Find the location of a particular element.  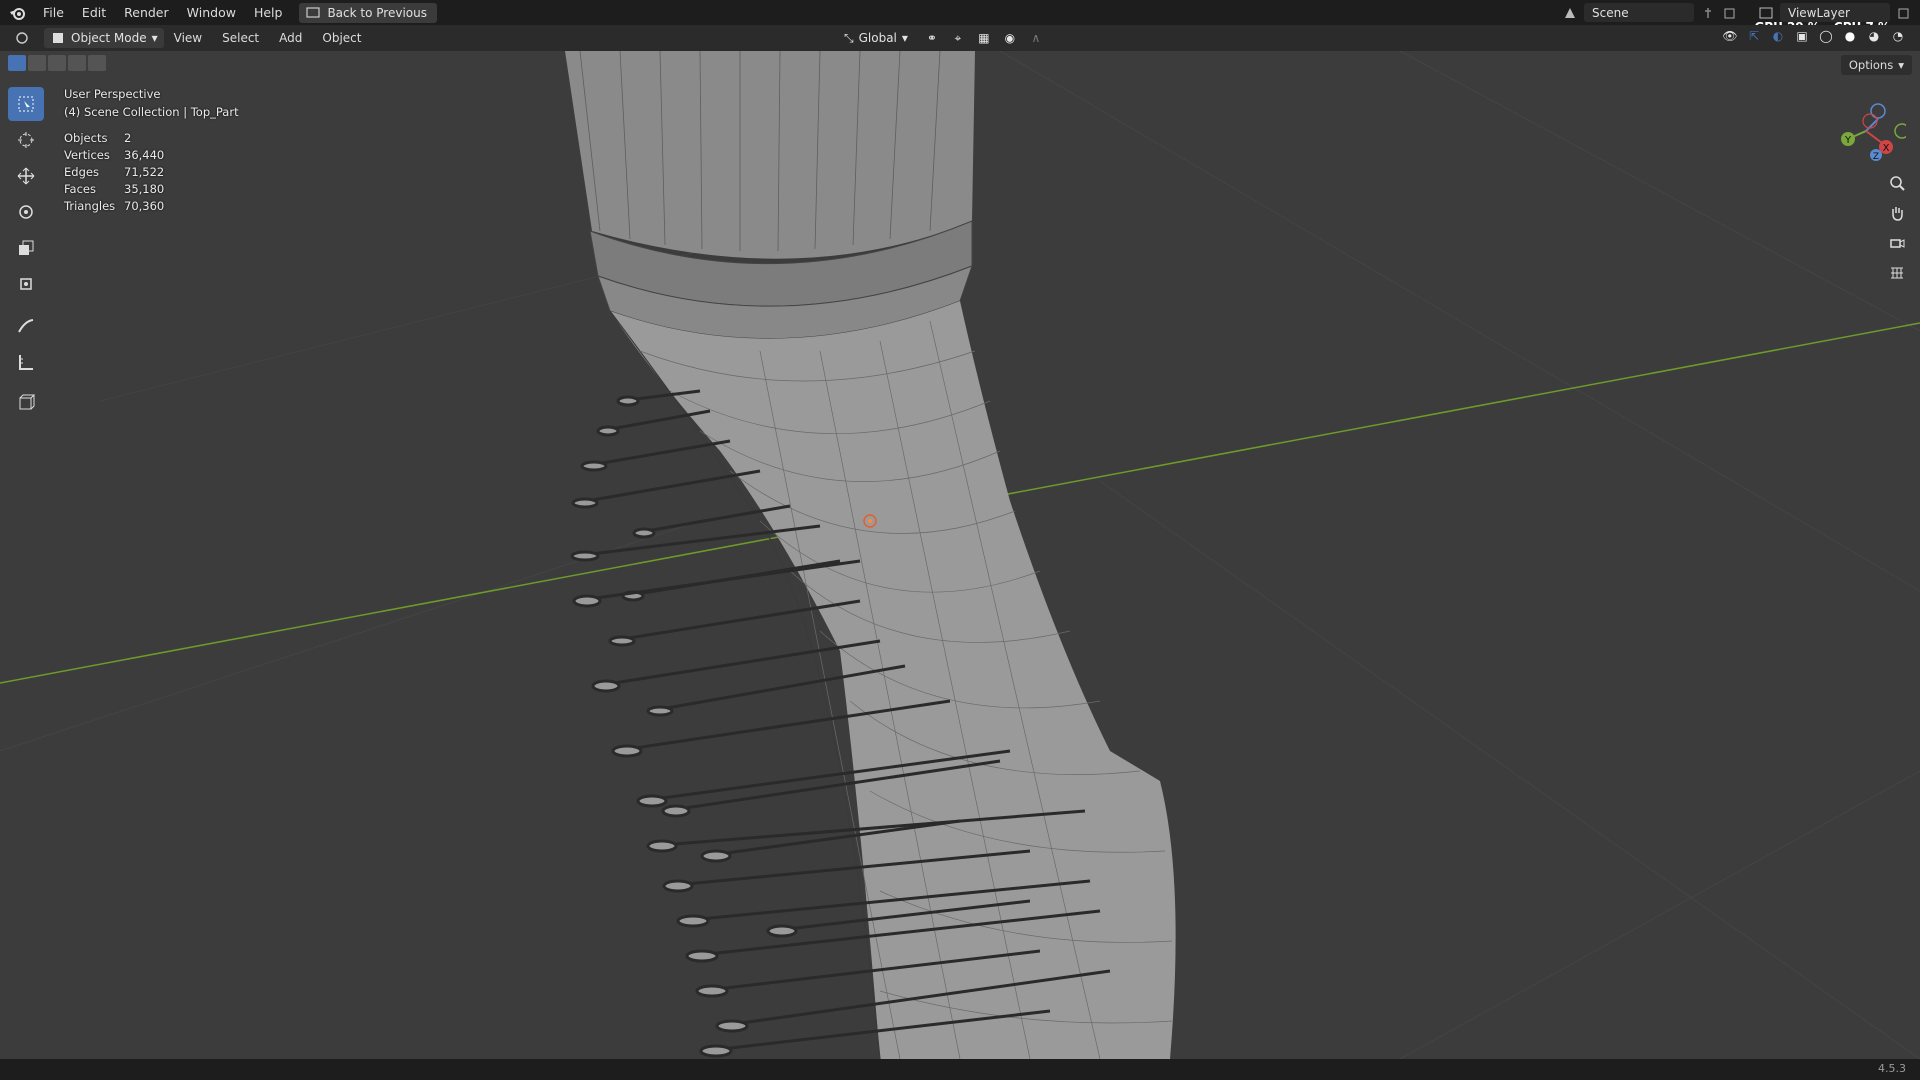

transform-orientation-dropdown: ⤡ Global ▾ is located at coordinates (876, 38).